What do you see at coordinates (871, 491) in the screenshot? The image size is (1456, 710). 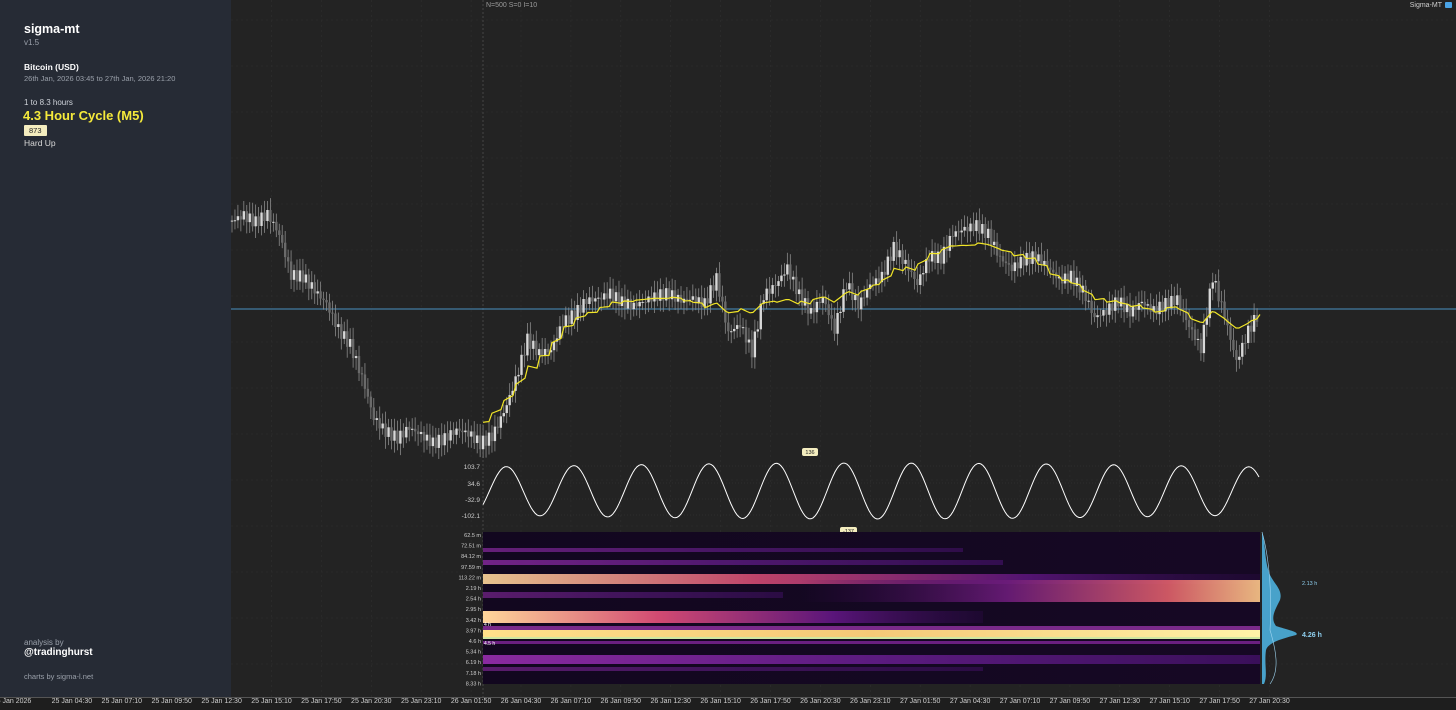 I see `cycle-wave` at bounding box center [871, 491].